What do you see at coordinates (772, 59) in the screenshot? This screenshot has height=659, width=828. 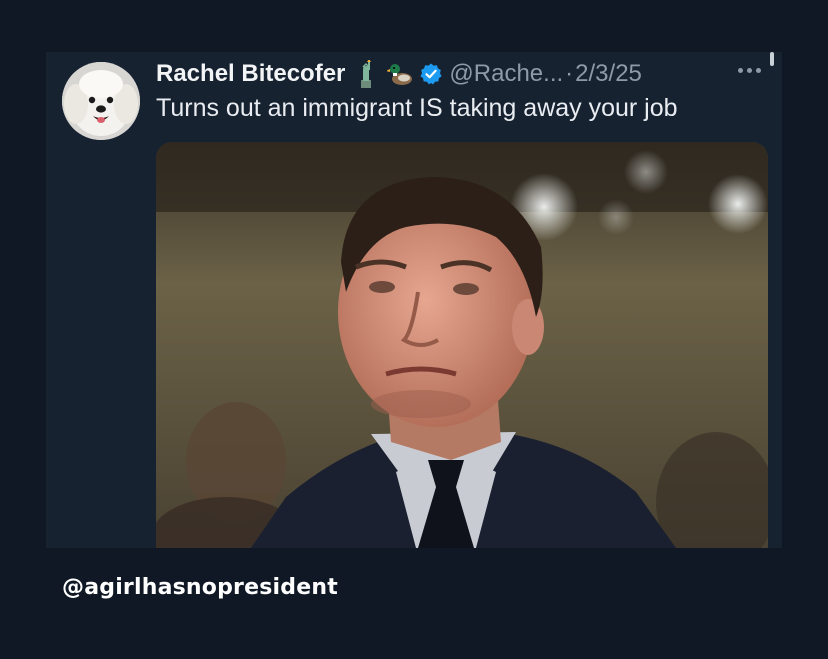 I see `scrollbar-thumb` at bounding box center [772, 59].